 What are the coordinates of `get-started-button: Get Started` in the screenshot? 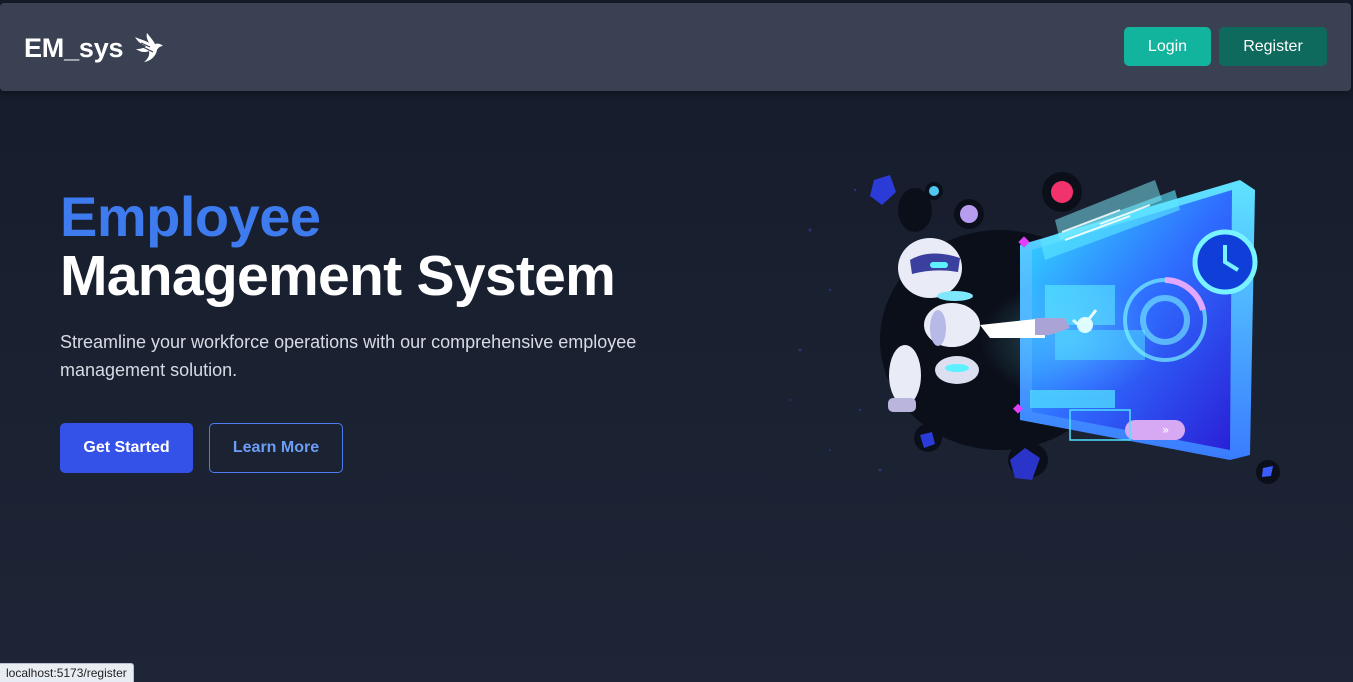 It's located at (126, 448).